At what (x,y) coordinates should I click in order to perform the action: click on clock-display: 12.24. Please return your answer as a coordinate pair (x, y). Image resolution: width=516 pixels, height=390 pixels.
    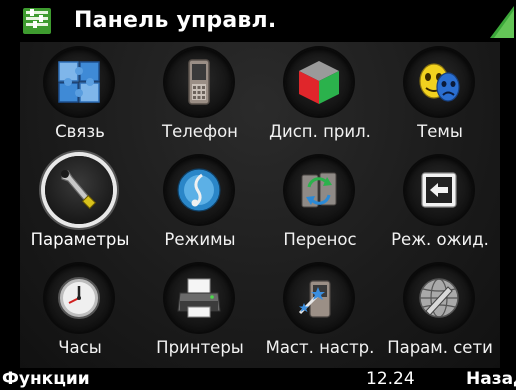
    Looking at the image, I should click on (390, 379).